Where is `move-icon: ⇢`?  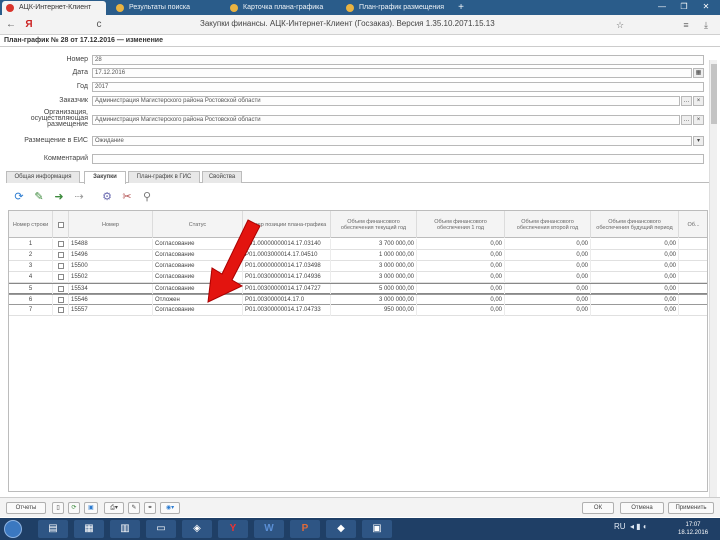
move-icon: ⇢ is located at coordinates (79, 197).